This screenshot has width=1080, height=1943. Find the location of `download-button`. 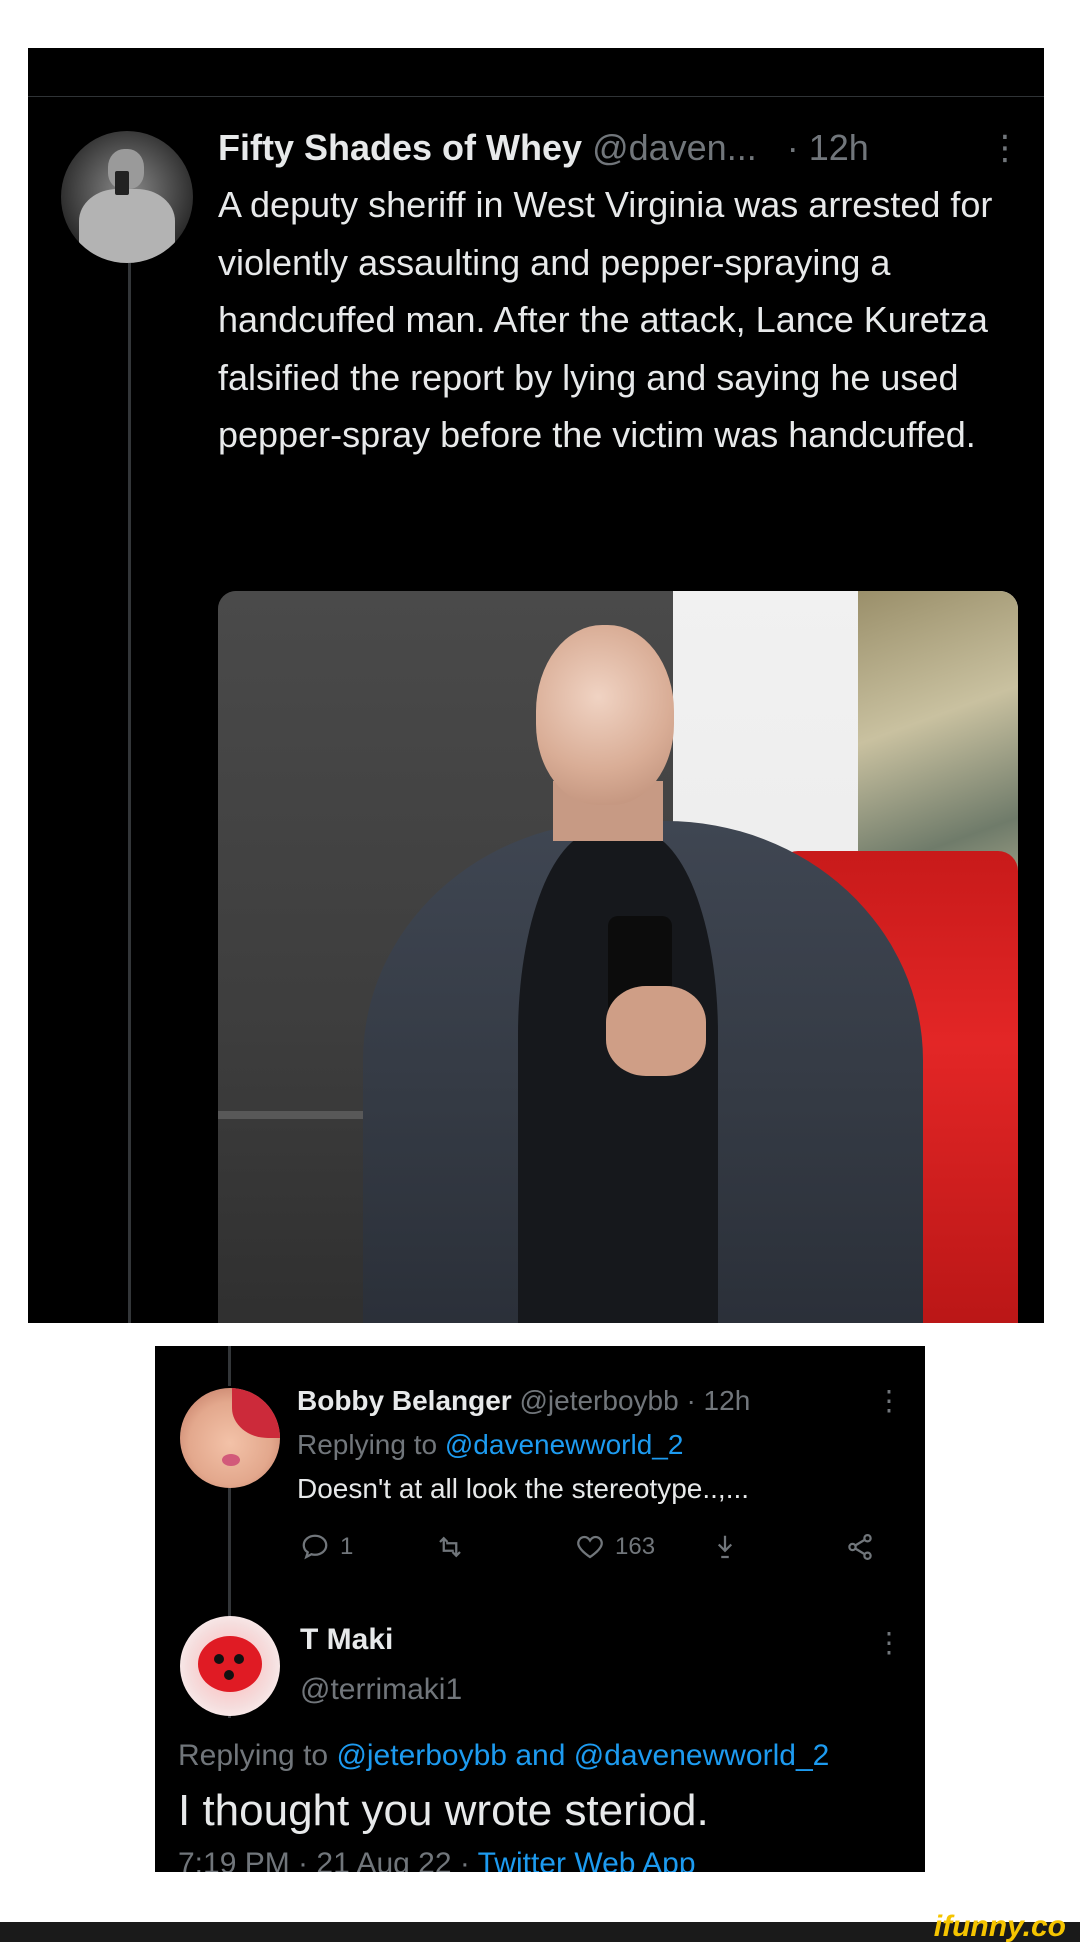

download-button is located at coordinates (725, 1547).